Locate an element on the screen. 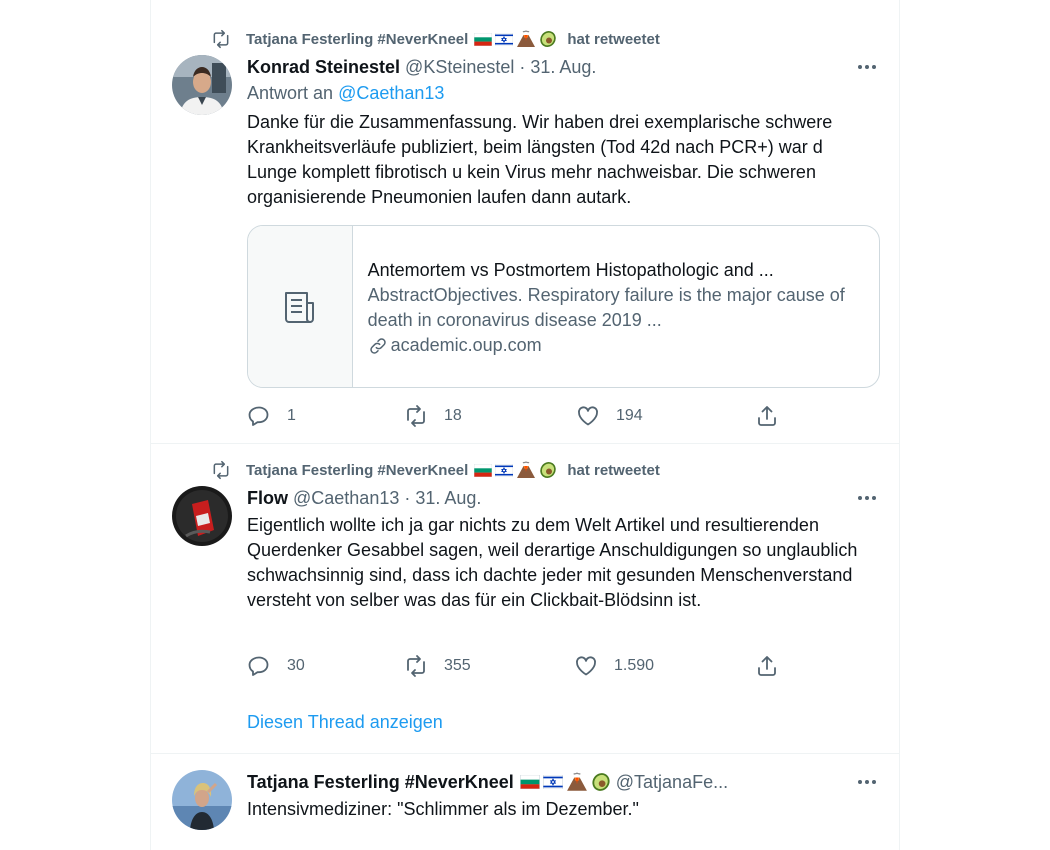  reply-count: 1 is located at coordinates (291, 415).